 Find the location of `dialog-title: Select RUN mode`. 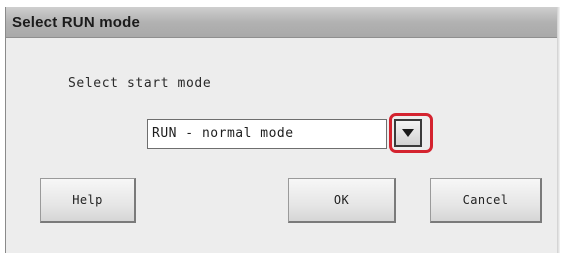

dialog-title: Select RUN mode is located at coordinates (76, 22).